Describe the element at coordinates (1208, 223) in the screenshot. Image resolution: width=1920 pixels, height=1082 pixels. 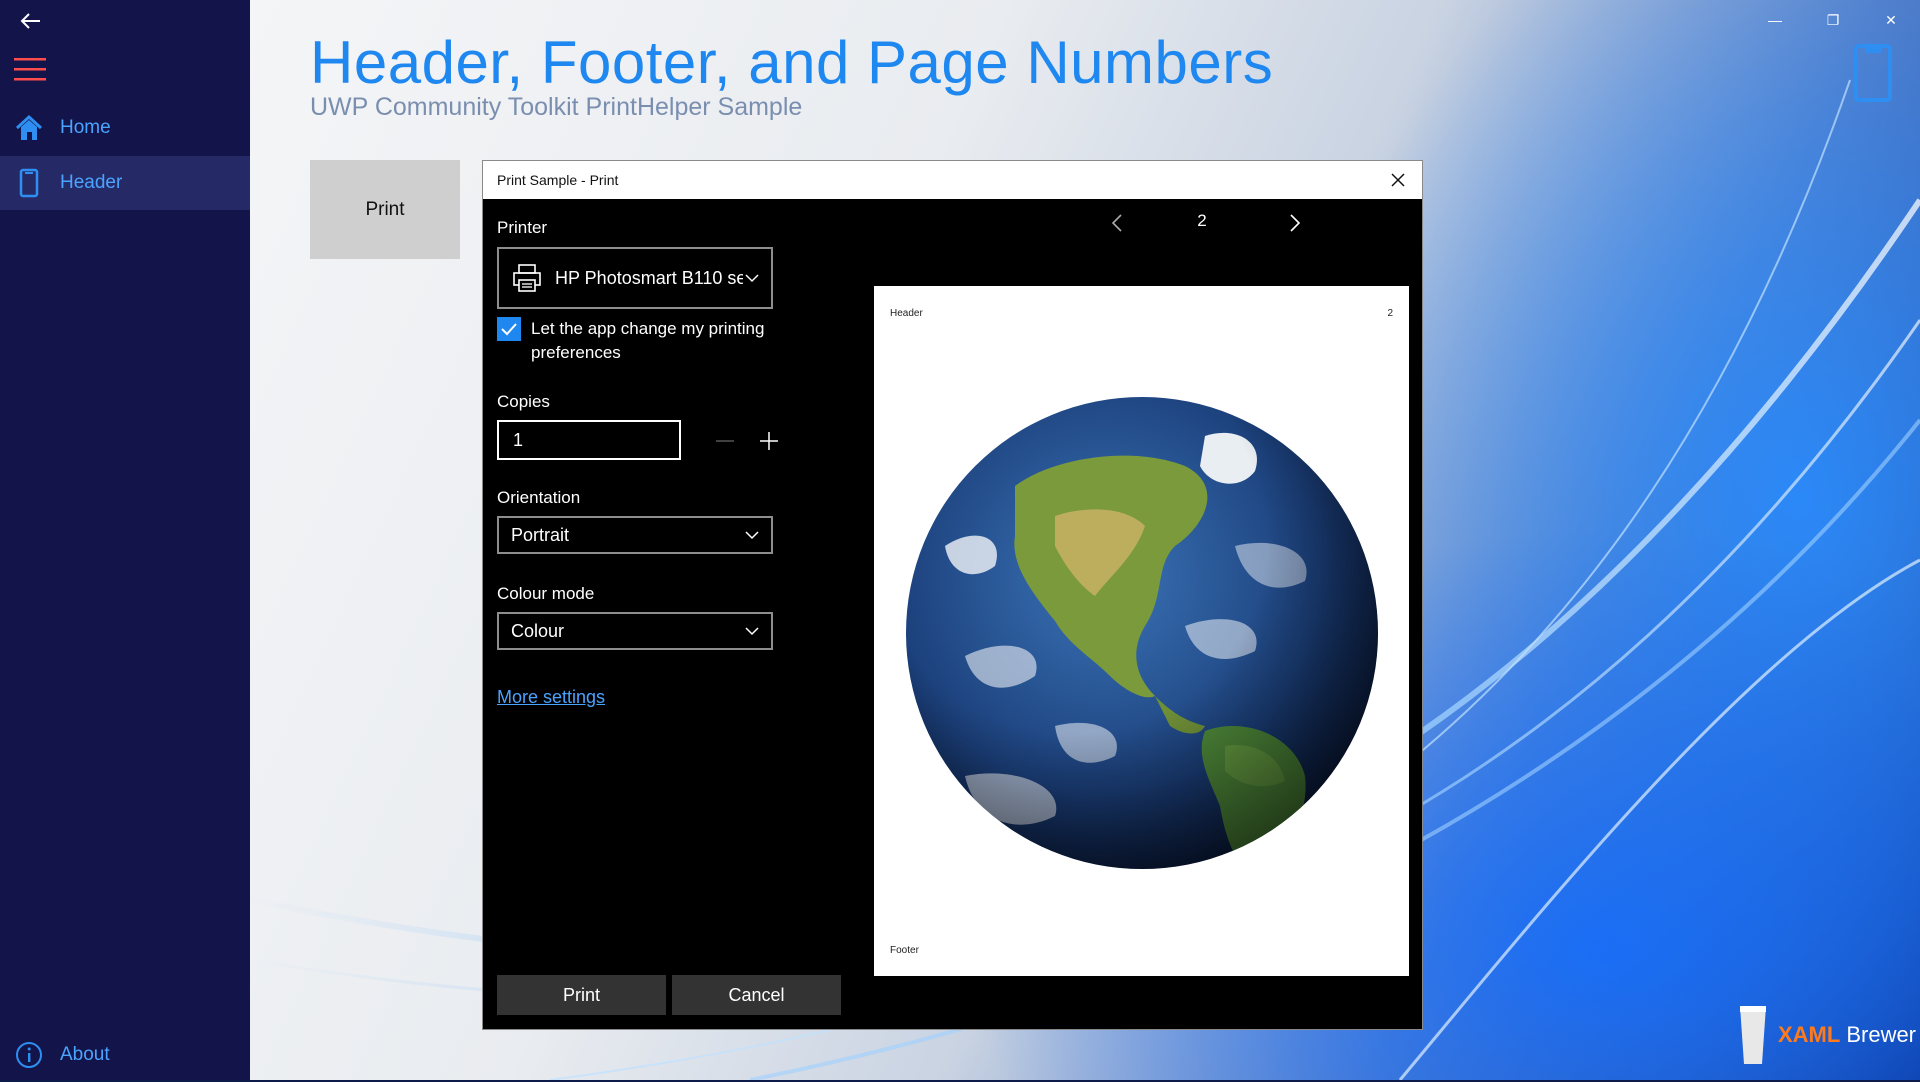
I see `preview-pager: 2` at that location.